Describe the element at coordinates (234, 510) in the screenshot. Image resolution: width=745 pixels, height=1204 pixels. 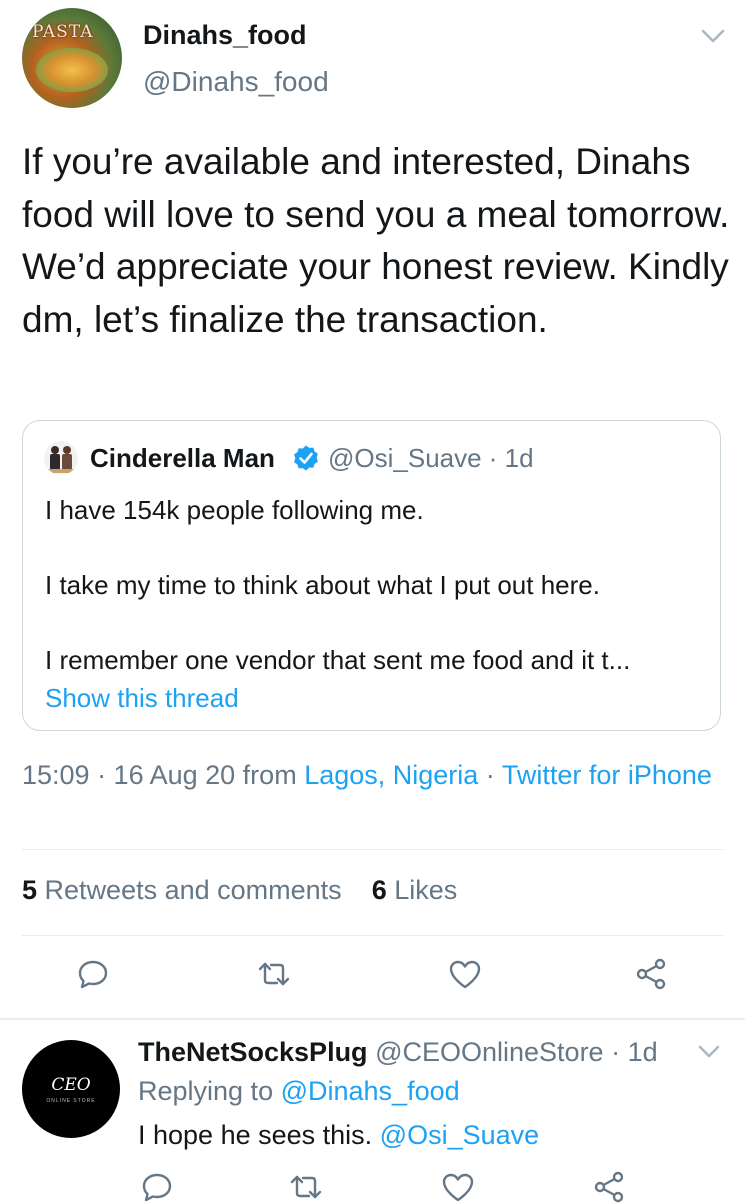
I see `quoted-text-line: I have 154k people following me.` at that location.